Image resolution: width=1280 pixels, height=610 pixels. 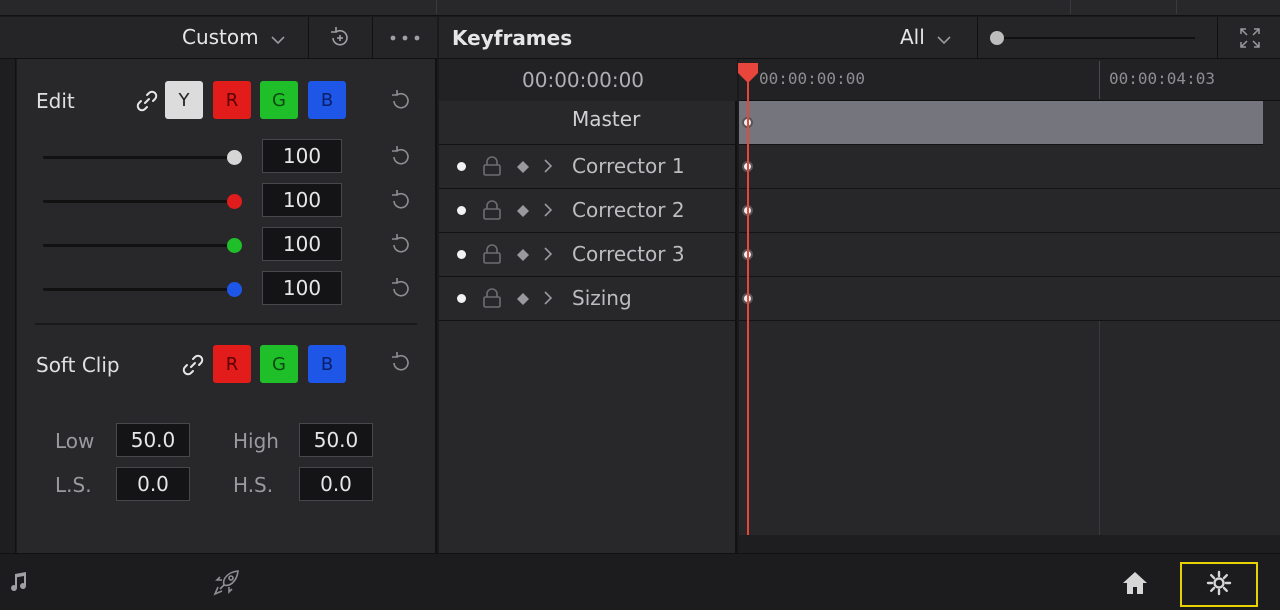 I want to click on track-row-sizing: Sizing, so click(x=588, y=299).